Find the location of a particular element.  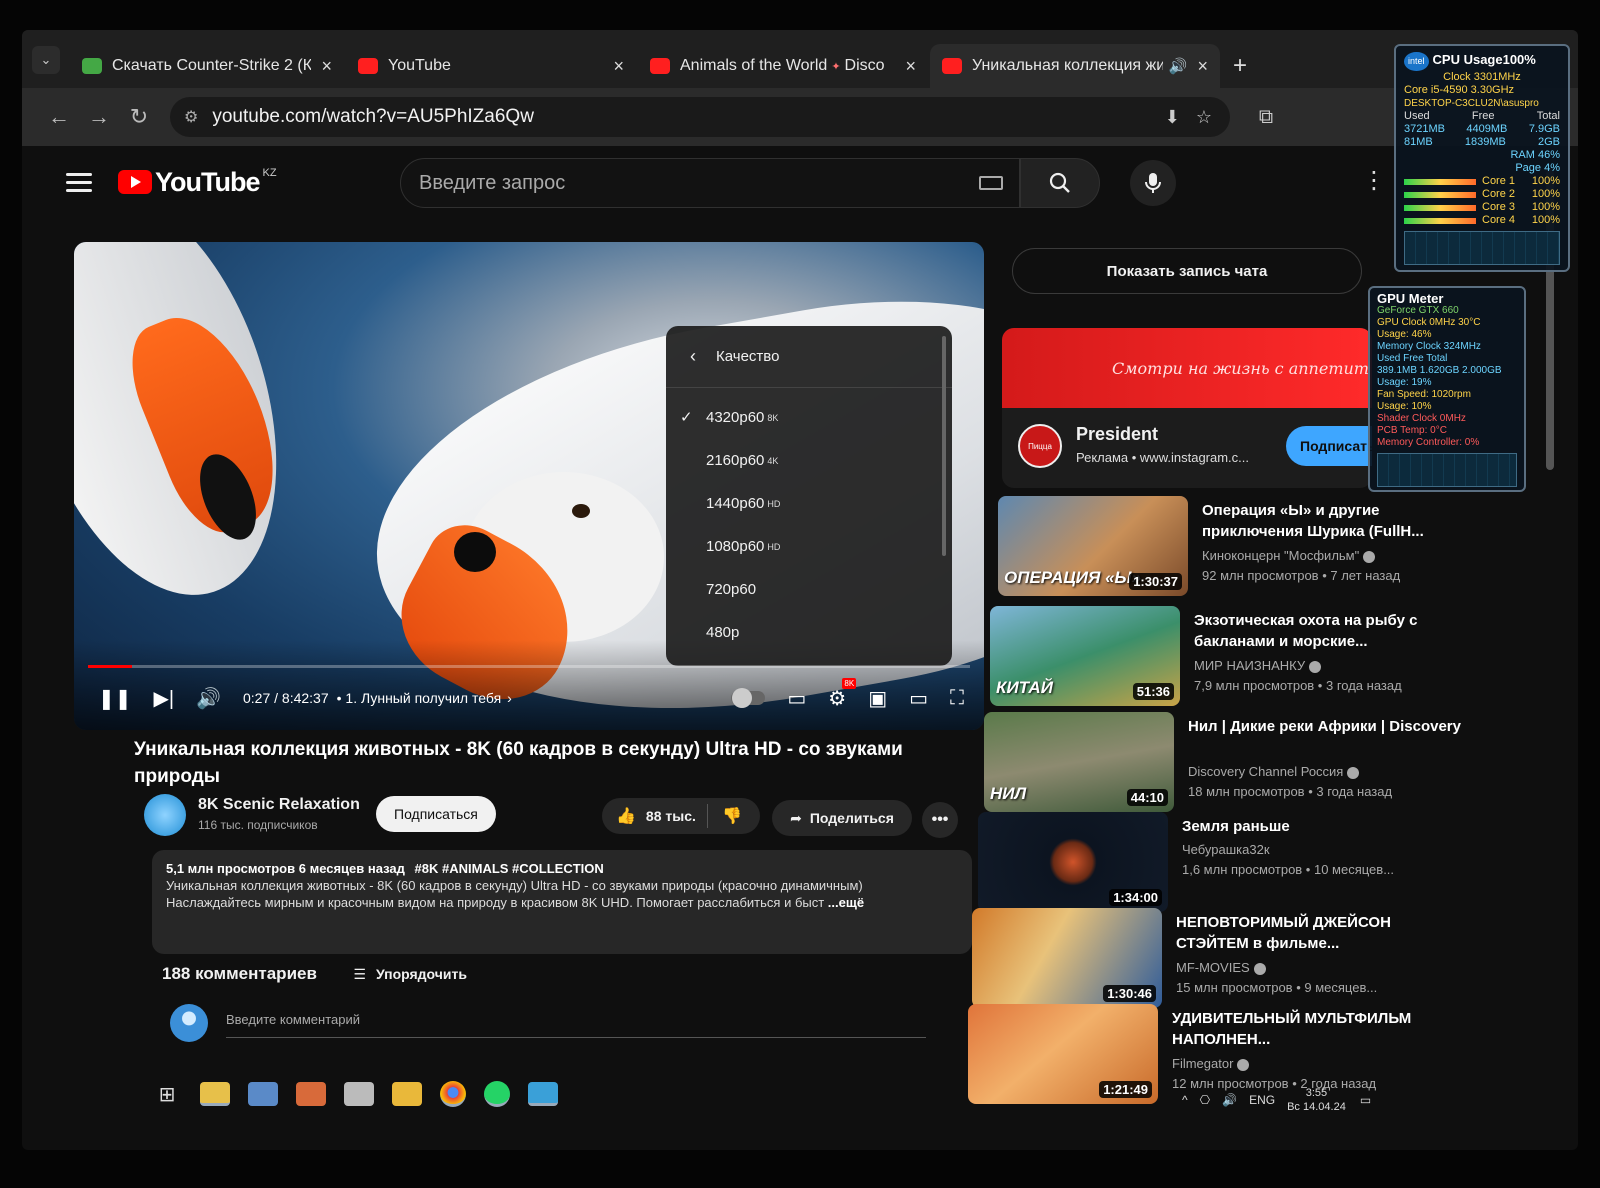

video-thumbnail: 1:30:46 is located at coordinates (1067, 958).